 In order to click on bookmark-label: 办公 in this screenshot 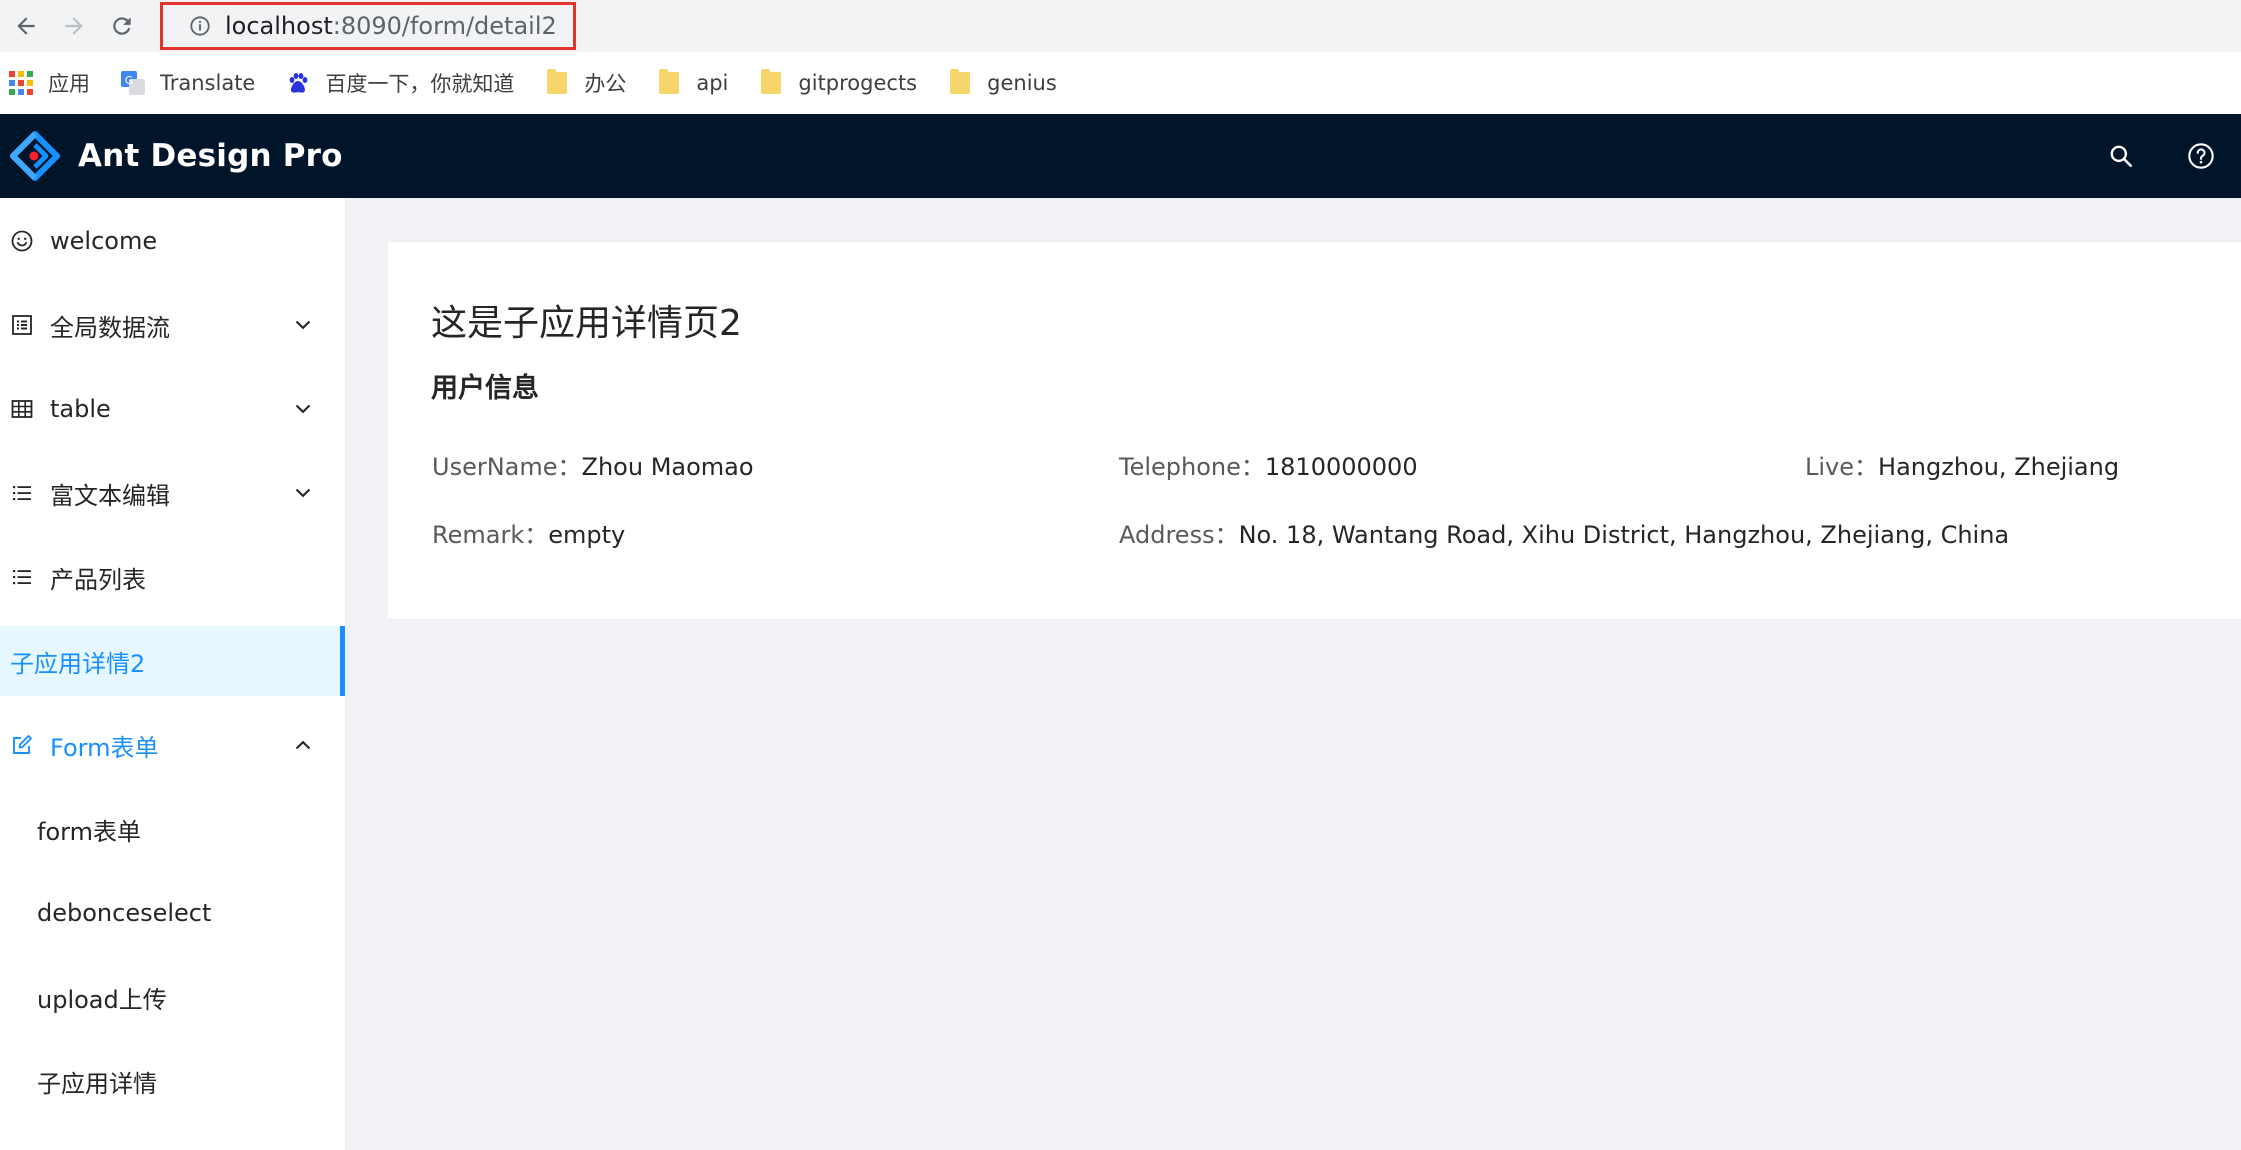, I will do `click(605, 84)`.